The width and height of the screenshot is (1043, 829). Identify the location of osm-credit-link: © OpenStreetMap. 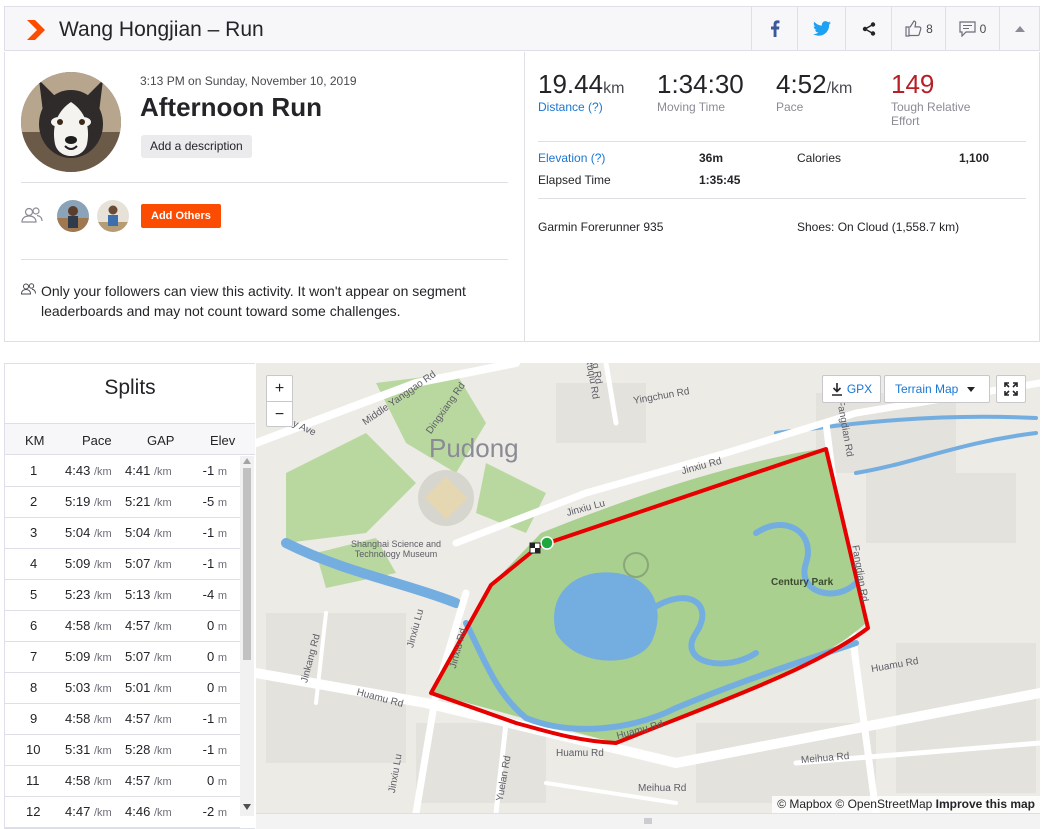
(883, 804).